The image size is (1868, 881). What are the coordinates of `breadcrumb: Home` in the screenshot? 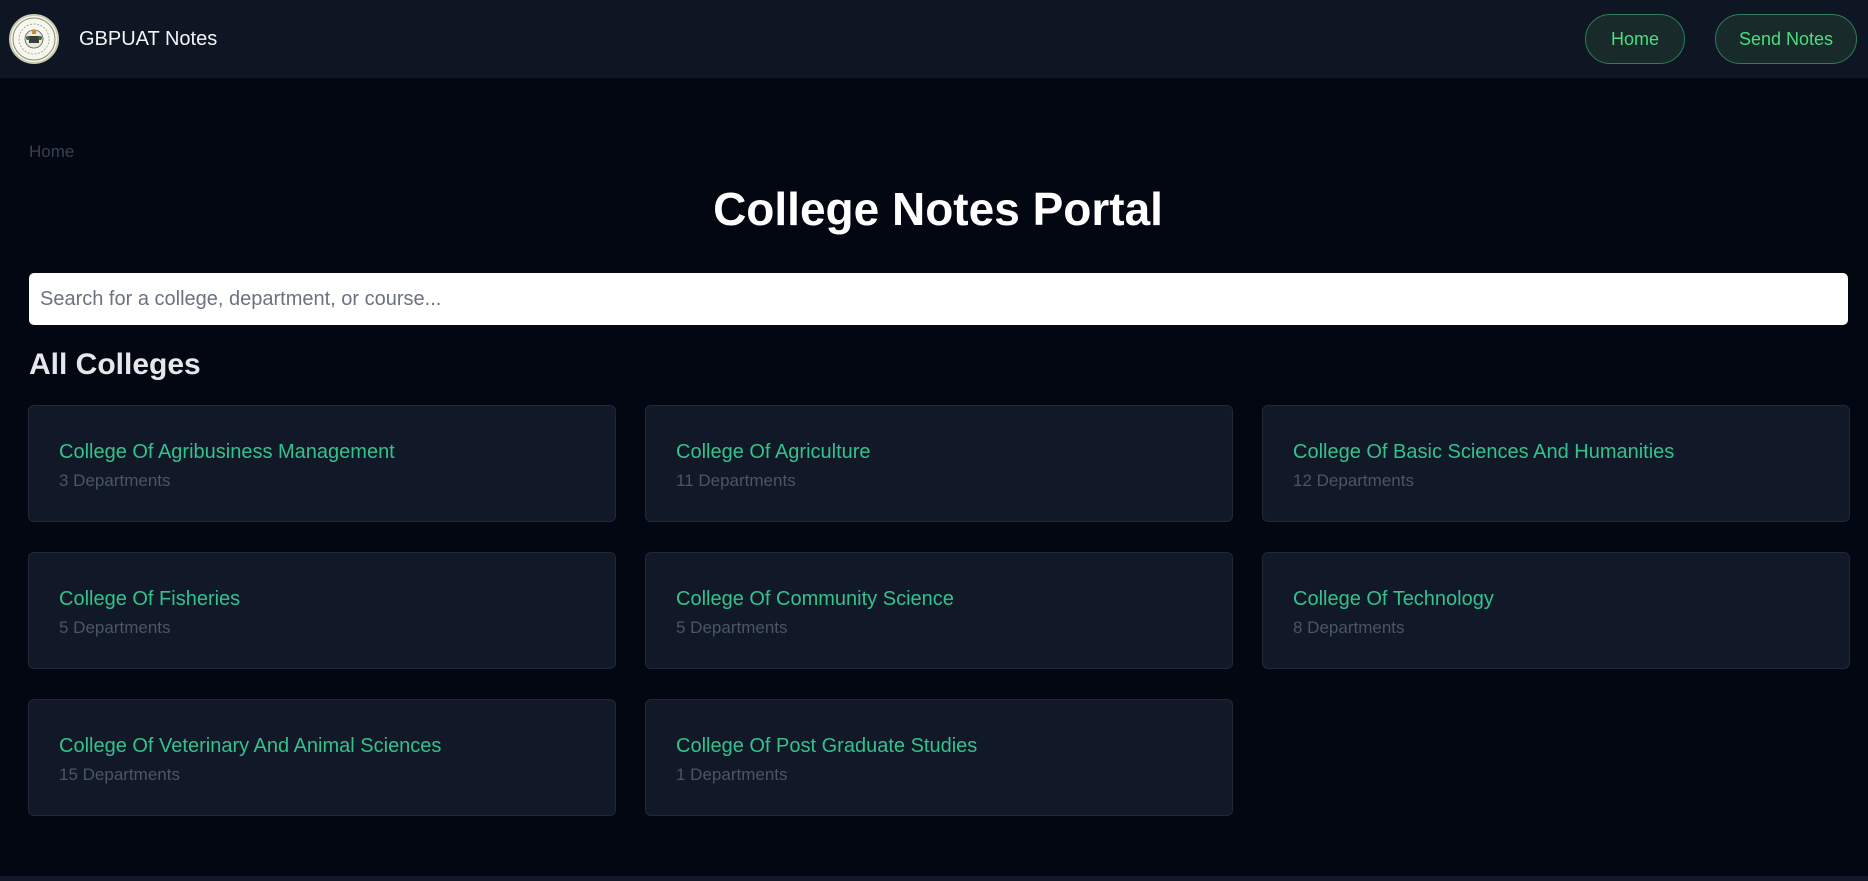 It's located at (51, 152).